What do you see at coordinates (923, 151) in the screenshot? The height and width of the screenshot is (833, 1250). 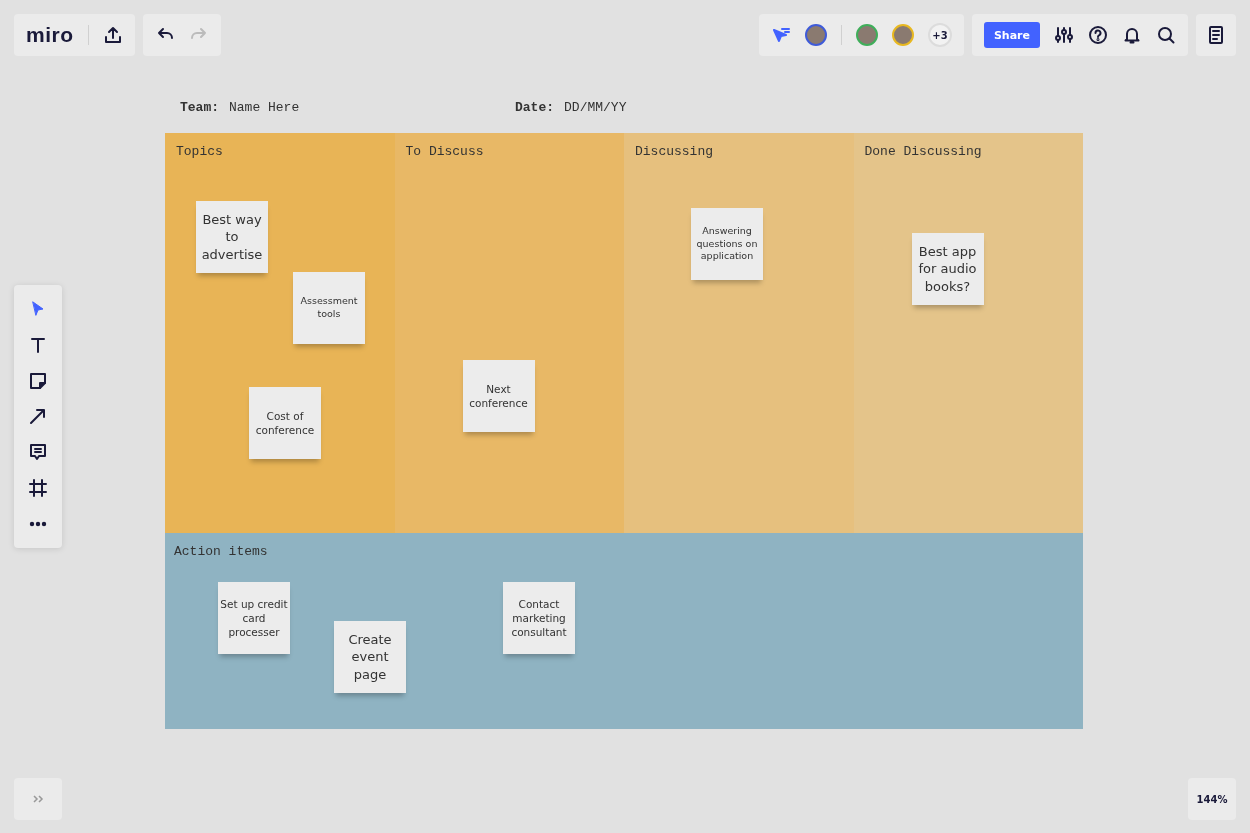 I see `column-title: Done Discussing` at bounding box center [923, 151].